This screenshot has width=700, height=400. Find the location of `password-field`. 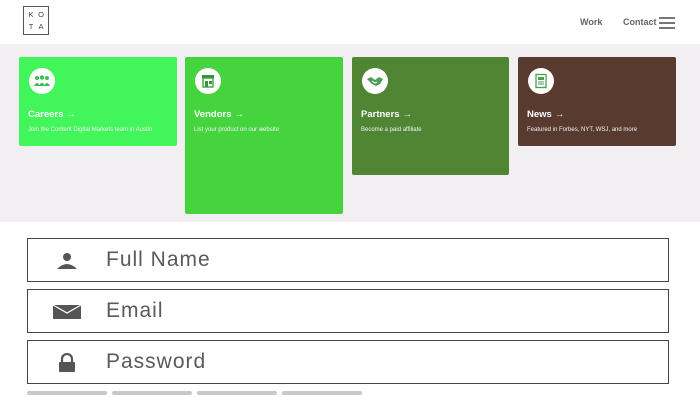

password-field is located at coordinates (348, 362).